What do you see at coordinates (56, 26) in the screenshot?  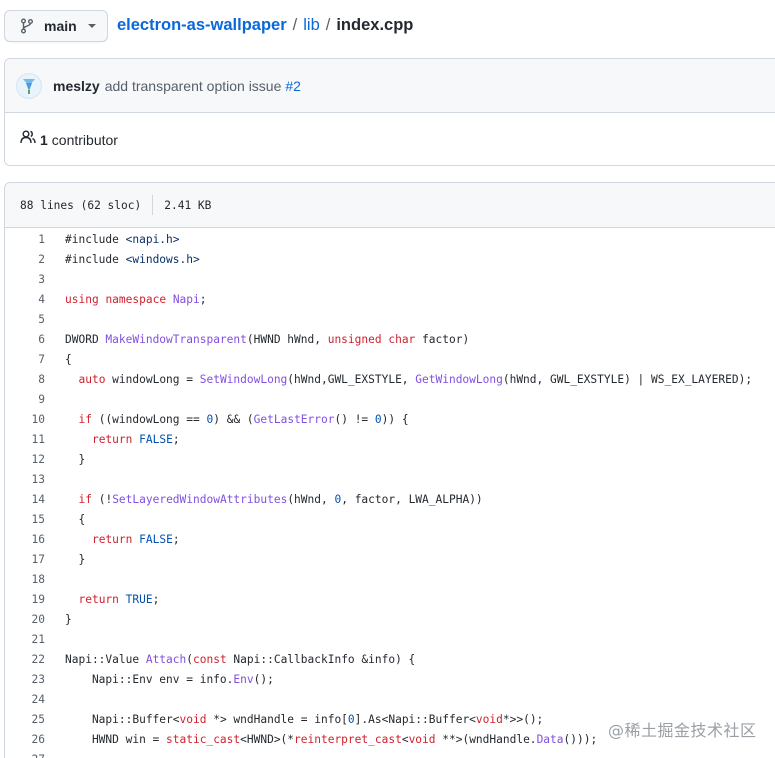 I see `branch-select-button: main` at bounding box center [56, 26].